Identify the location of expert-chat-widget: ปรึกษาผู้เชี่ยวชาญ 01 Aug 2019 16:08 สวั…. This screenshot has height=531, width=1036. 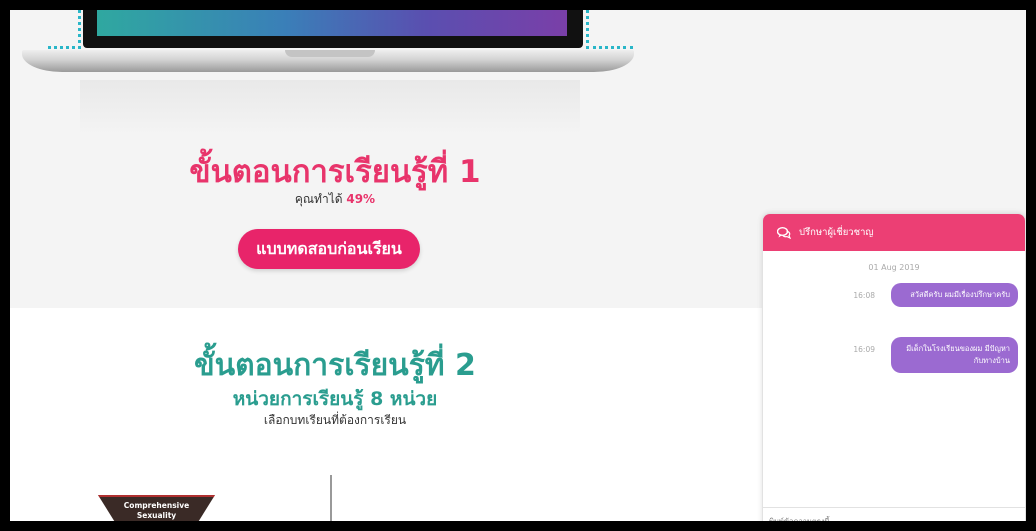
(894, 367).